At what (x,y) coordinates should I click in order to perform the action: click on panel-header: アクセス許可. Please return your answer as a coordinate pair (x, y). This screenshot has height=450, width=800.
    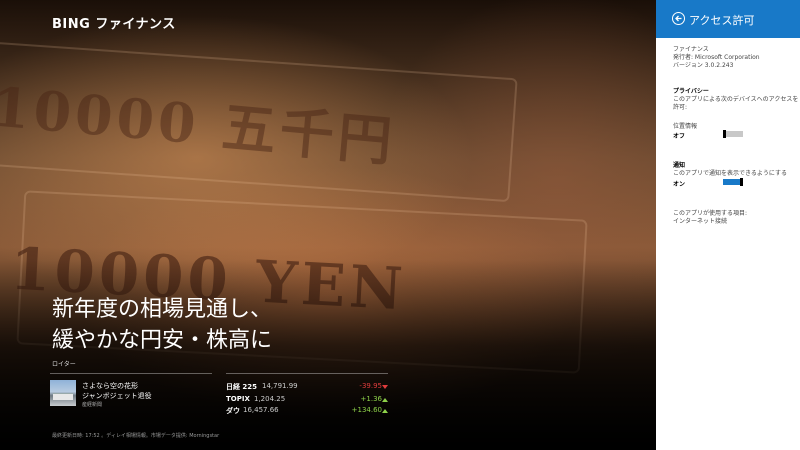
    Looking at the image, I should click on (728, 19).